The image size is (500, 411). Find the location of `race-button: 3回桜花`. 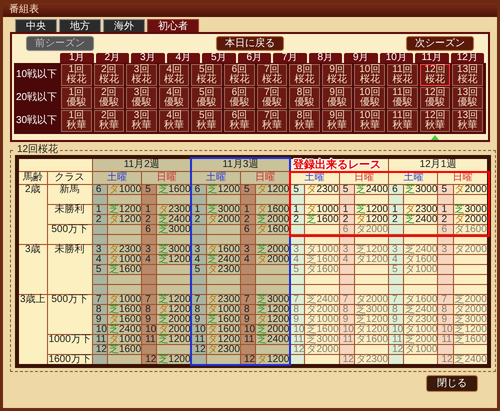

race-button: 3回桜花 is located at coordinates (141, 75).